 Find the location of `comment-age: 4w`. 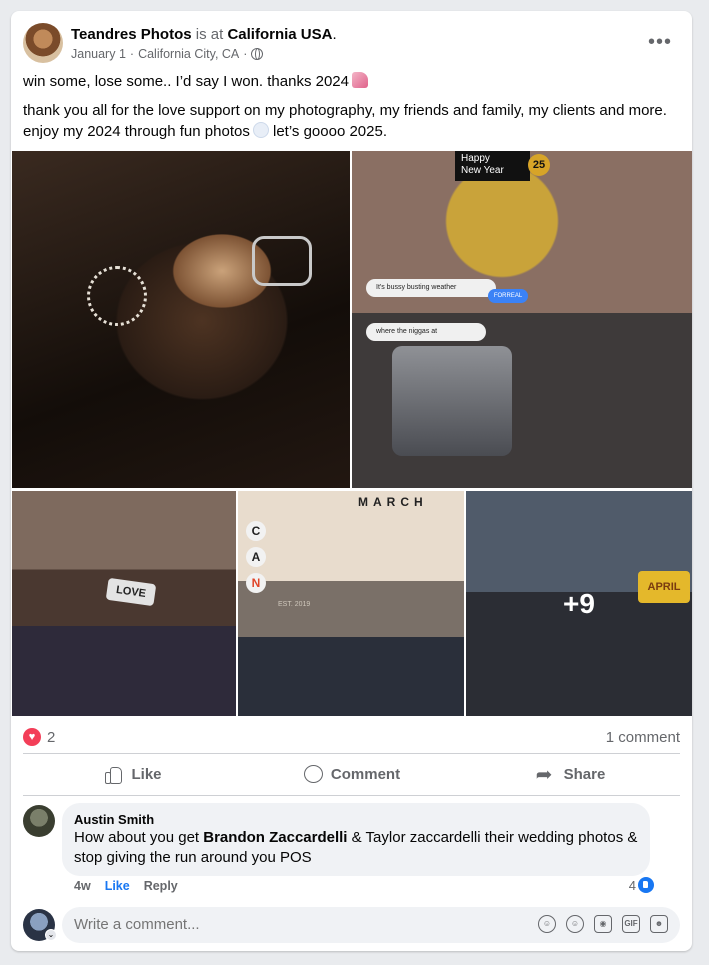

comment-age: 4w is located at coordinates (82, 886).